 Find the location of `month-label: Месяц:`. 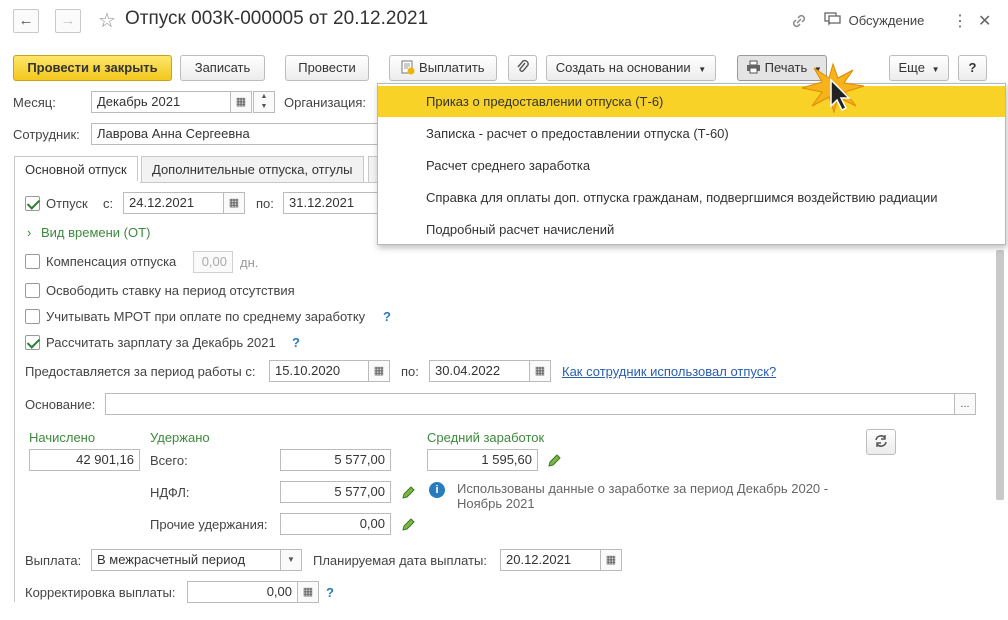

month-label: Месяц: is located at coordinates (34, 102).